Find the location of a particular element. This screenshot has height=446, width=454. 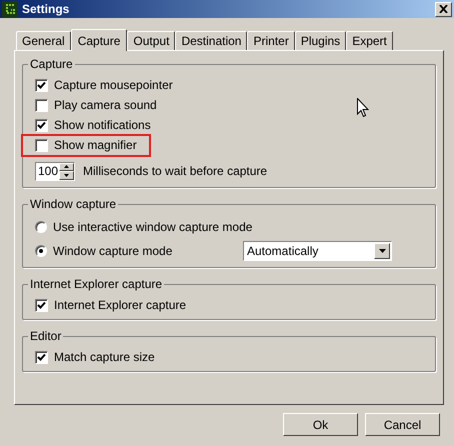

tab: Output is located at coordinates (151, 40).